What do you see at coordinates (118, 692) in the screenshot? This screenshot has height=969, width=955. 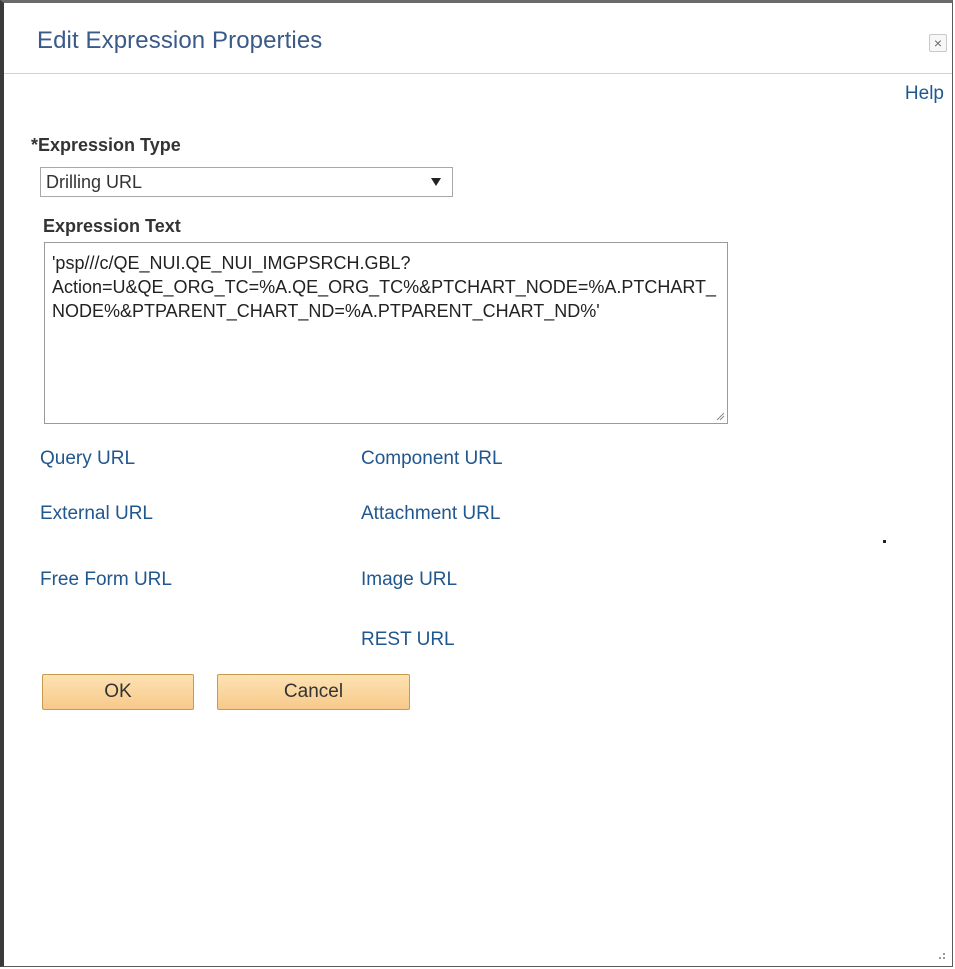 I see `ok-button: OK` at bounding box center [118, 692].